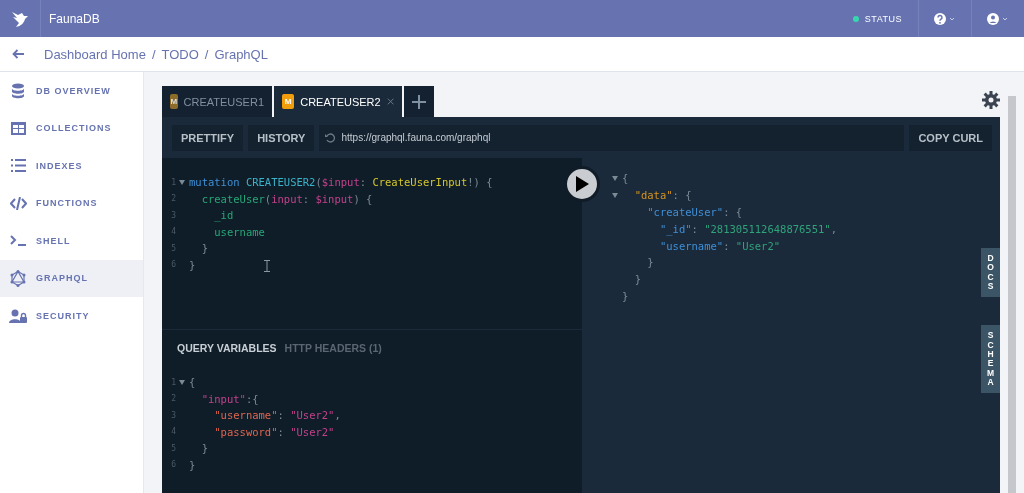 The width and height of the screenshot is (1024, 493). What do you see at coordinates (71, 241) in the screenshot?
I see `sidebar-item: SHELL` at bounding box center [71, 241].